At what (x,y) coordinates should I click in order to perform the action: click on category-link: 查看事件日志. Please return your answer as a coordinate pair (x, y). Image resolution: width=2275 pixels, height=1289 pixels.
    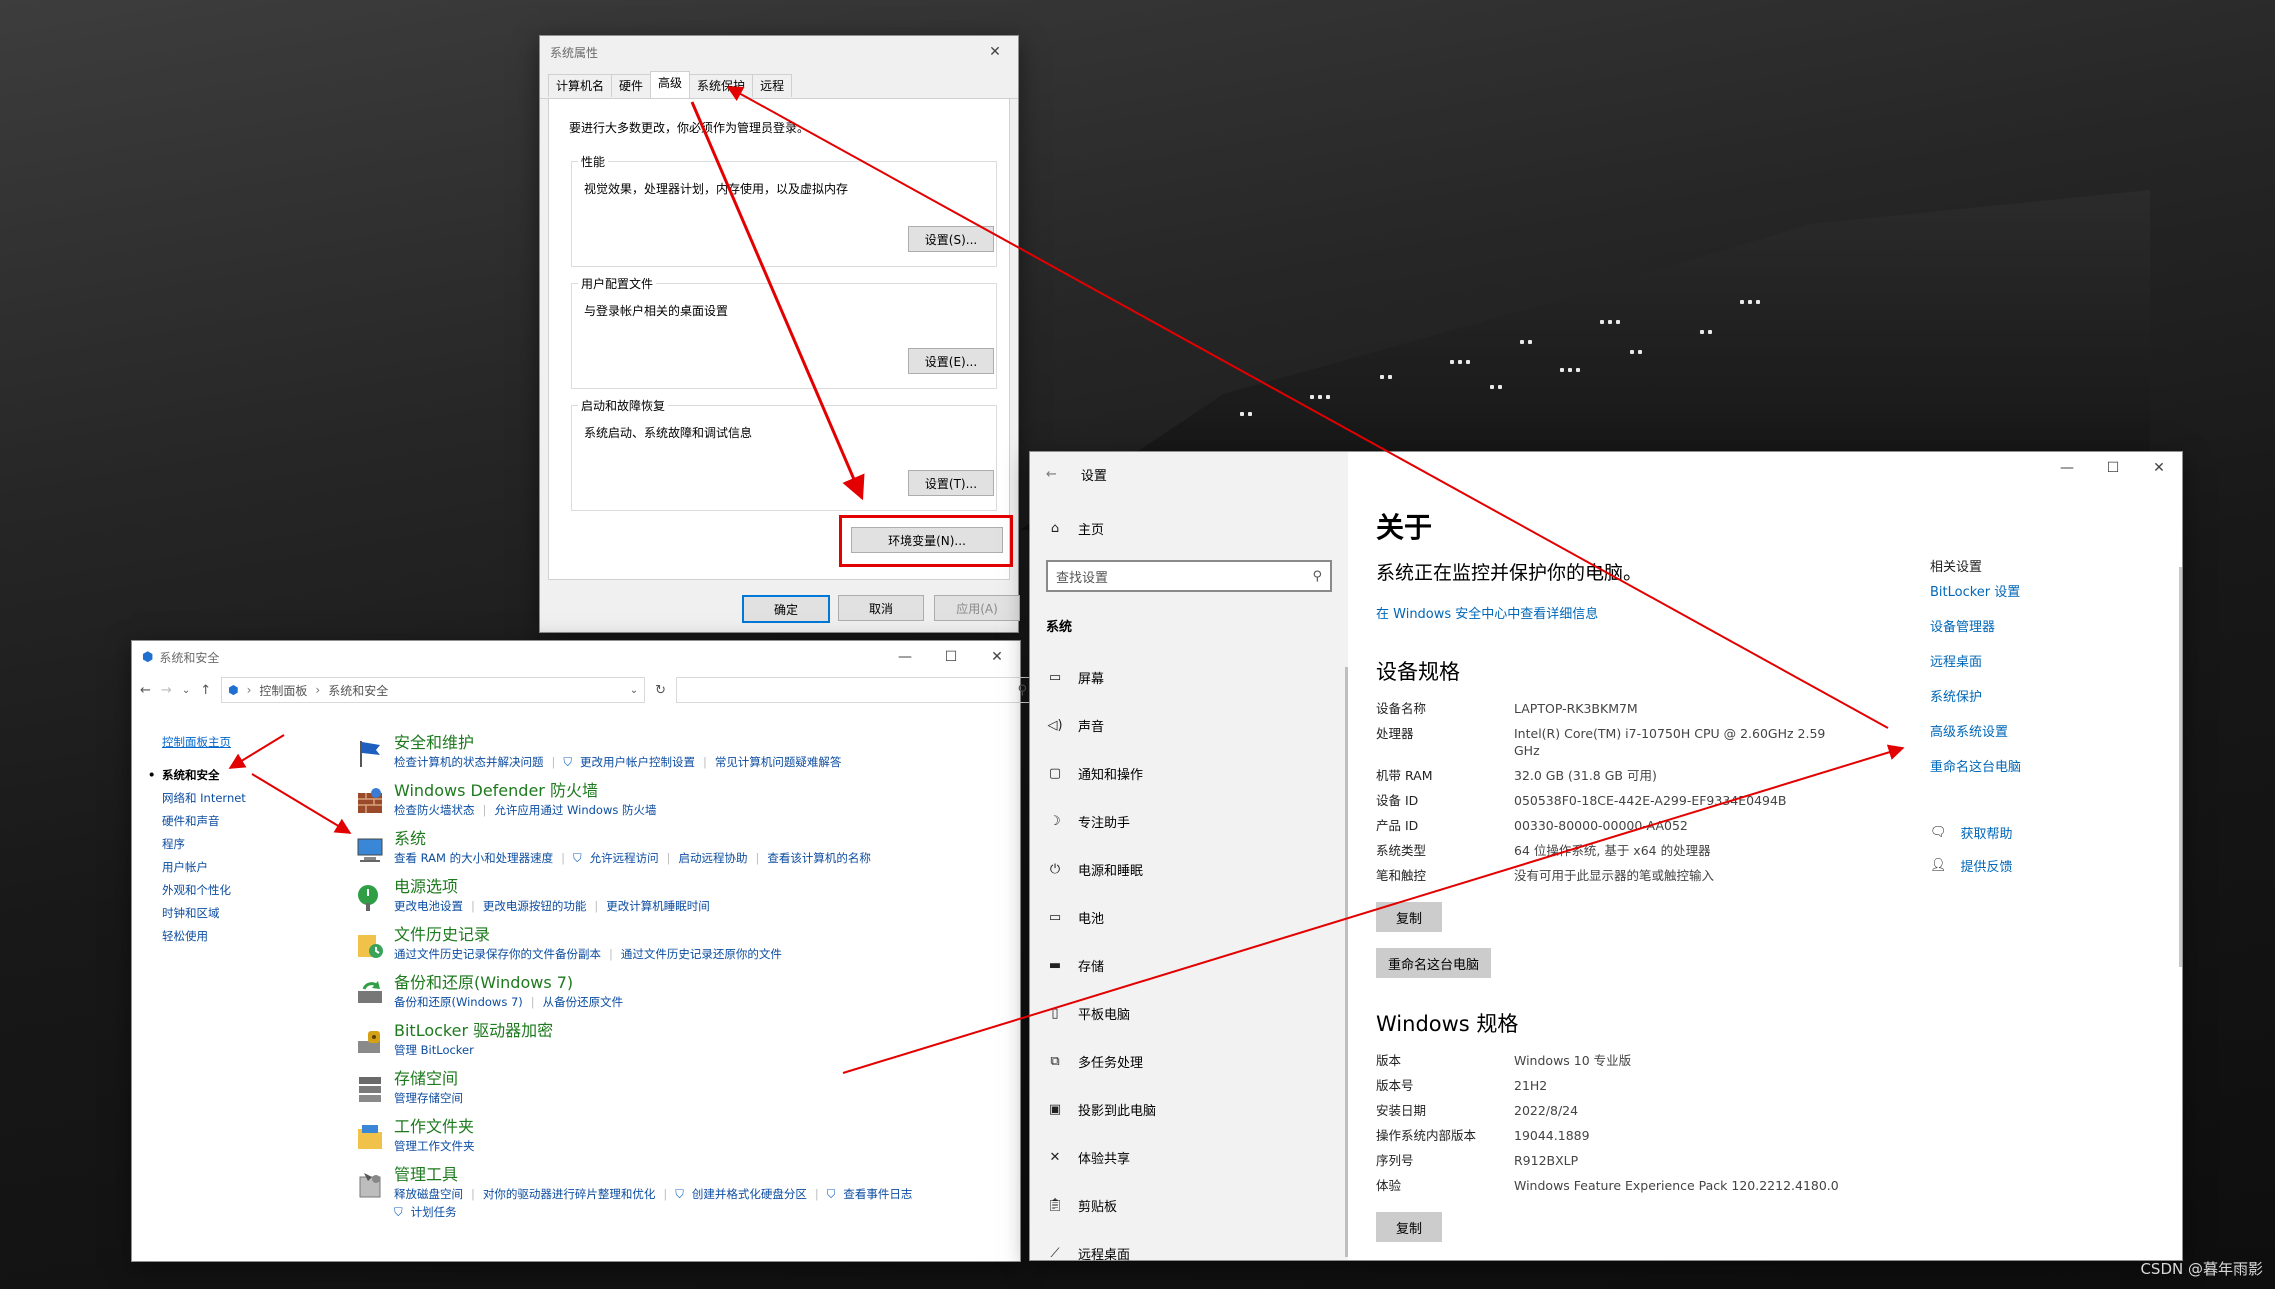
    Looking at the image, I should click on (881, 1194).